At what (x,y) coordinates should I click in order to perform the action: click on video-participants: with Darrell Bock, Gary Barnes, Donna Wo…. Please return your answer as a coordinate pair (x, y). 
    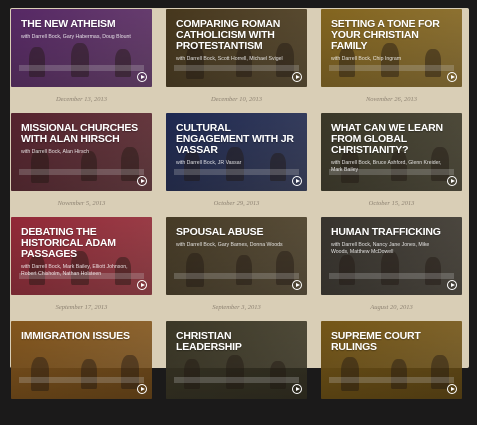
    Looking at the image, I should click on (229, 245).